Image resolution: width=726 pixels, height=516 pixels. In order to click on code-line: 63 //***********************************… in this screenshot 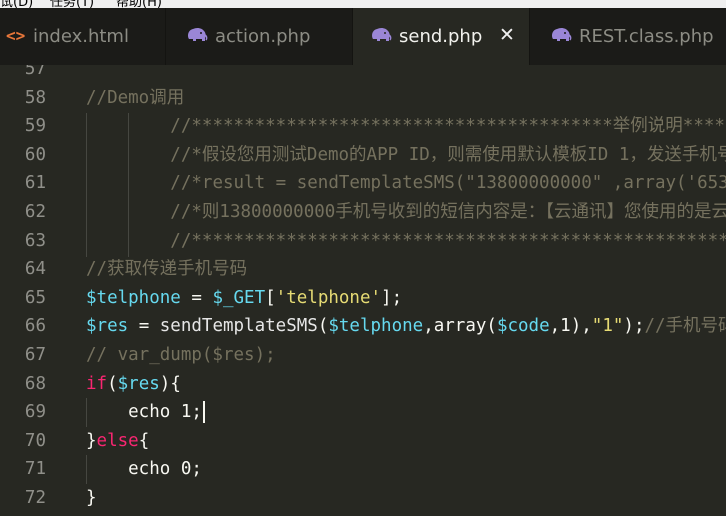, I will do `click(363, 241)`.